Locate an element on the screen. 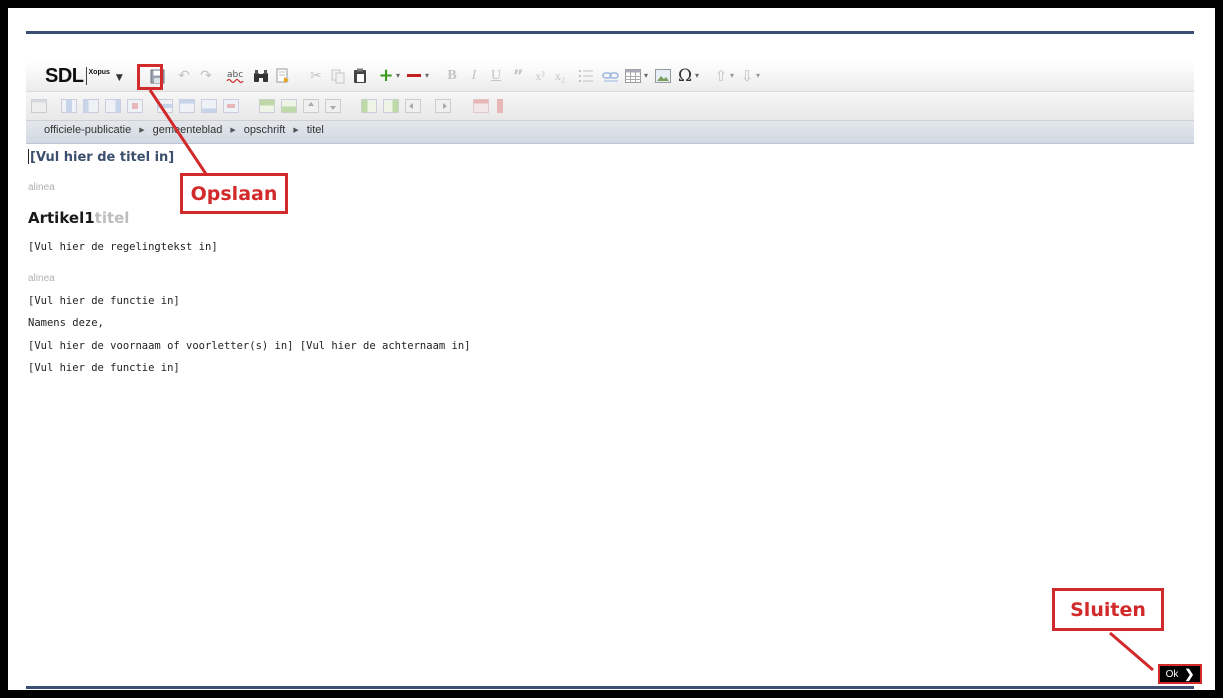 Image resolution: width=1223 pixels, height=698 pixels. merge-down-icon is located at coordinates (289, 106).